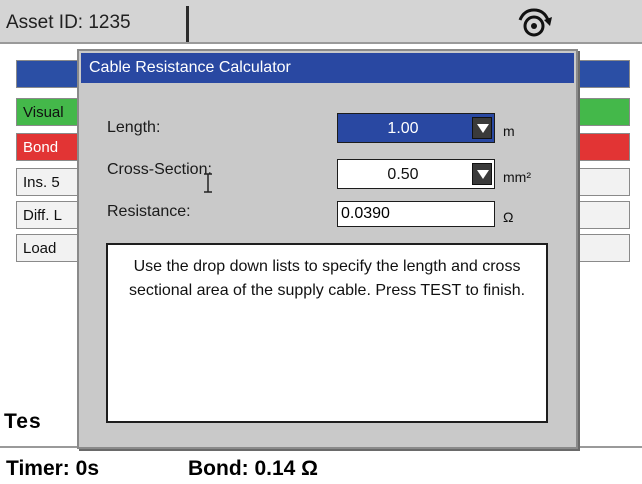 This screenshot has height=484, width=642. What do you see at coordinates (41, 147) in the screenshot?
I see `list-item: Bond` at bounding box center [41, 147].